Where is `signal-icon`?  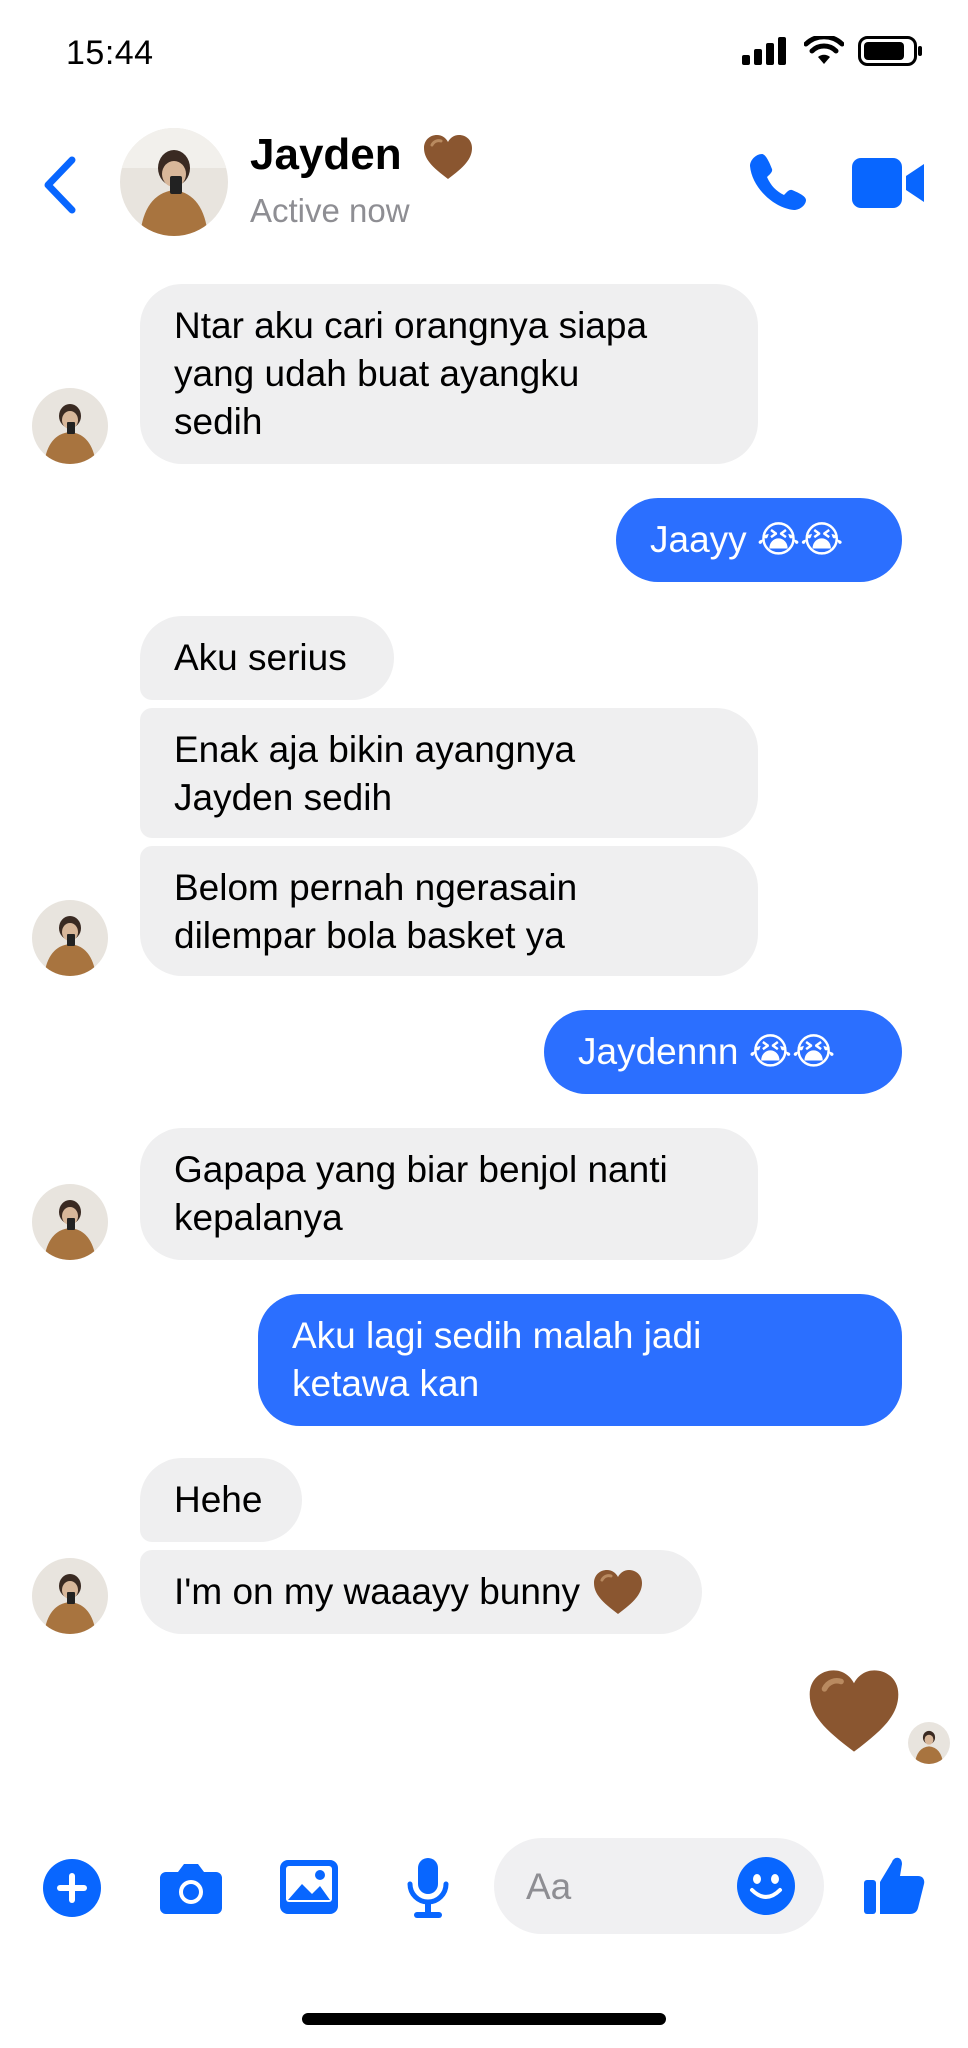 signal-icon is located at coordinates (764, 51).